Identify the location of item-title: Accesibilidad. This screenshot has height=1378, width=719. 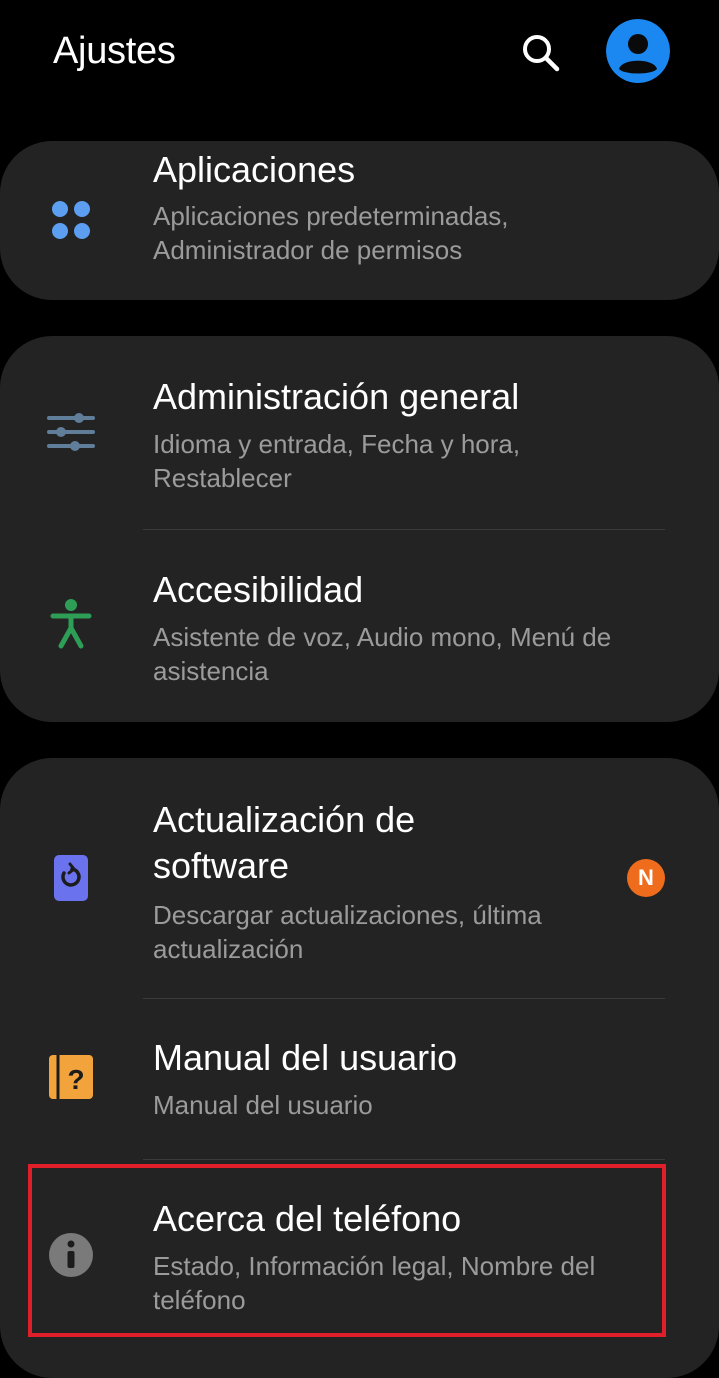
(258, 589).